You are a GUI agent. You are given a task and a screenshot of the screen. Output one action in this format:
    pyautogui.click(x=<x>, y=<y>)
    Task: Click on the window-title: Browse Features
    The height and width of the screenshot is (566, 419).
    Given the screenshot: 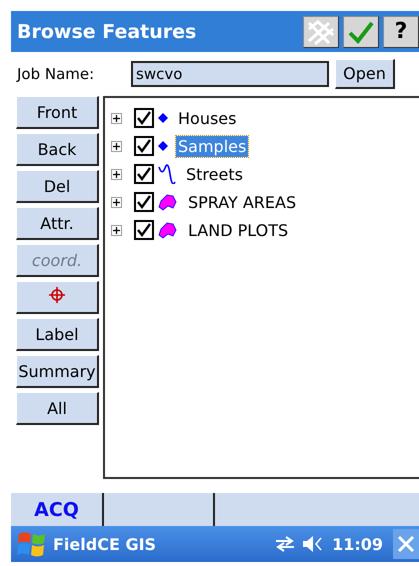 What is the action you would take?
    pyautogui.click(x=107, y=31)
    